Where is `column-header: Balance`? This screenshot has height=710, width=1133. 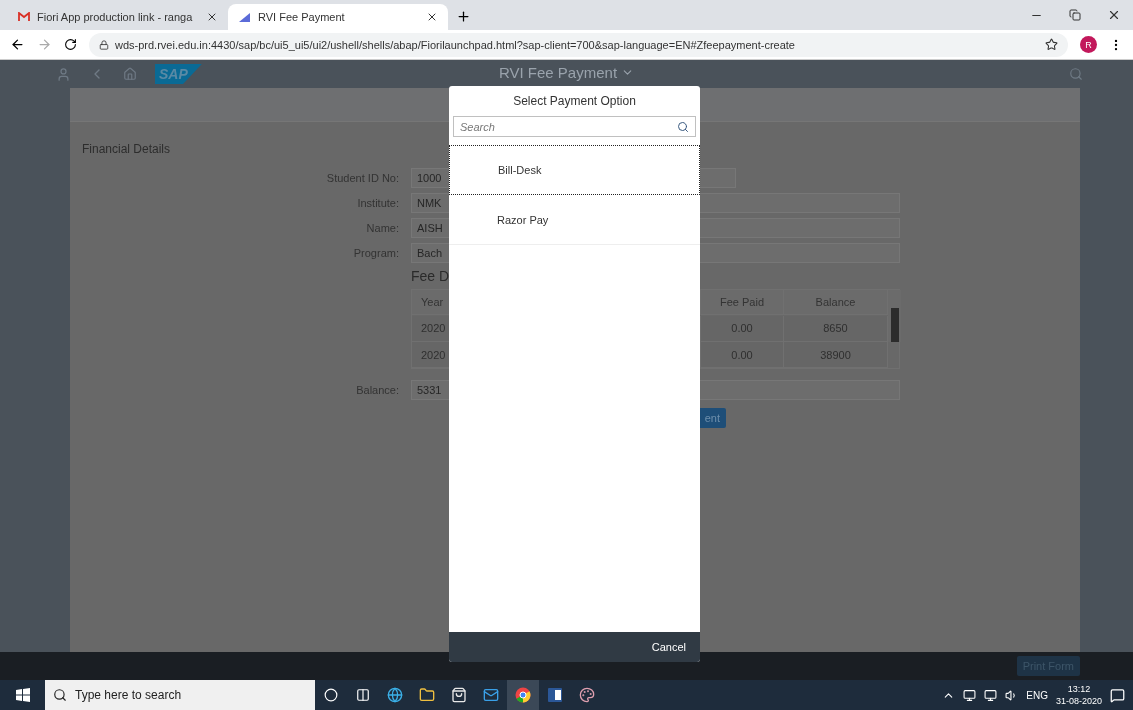 column-header: Balance is located at coordinates (836, 302).